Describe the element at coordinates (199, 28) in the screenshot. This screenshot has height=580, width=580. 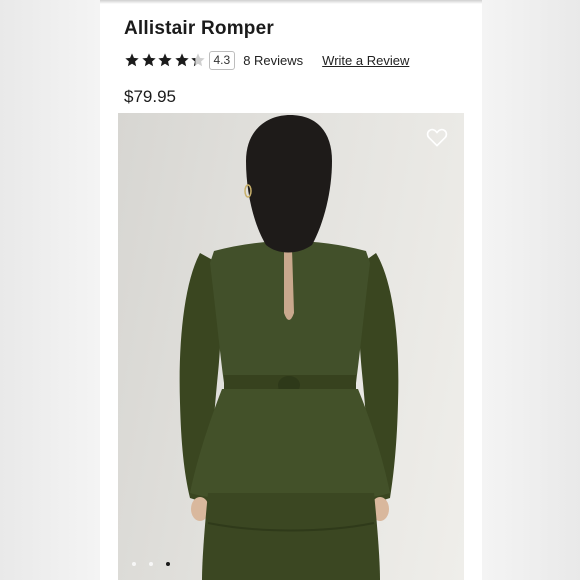
I see `product-title: Allistair Romper` at that location.